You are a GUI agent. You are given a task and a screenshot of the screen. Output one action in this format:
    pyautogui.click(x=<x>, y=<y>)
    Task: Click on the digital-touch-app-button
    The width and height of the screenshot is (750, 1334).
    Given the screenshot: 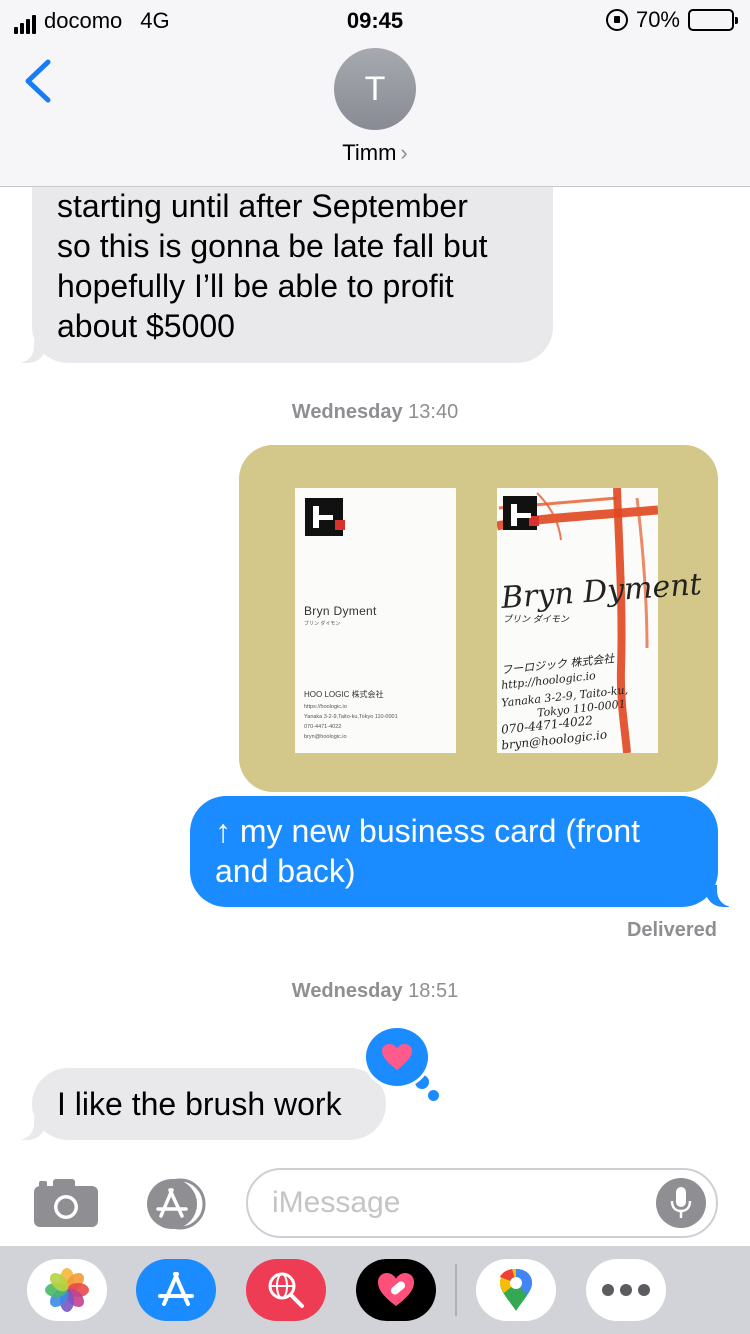 What is the action you would take?
    pyautogui.click(x=396, y=1290)
    